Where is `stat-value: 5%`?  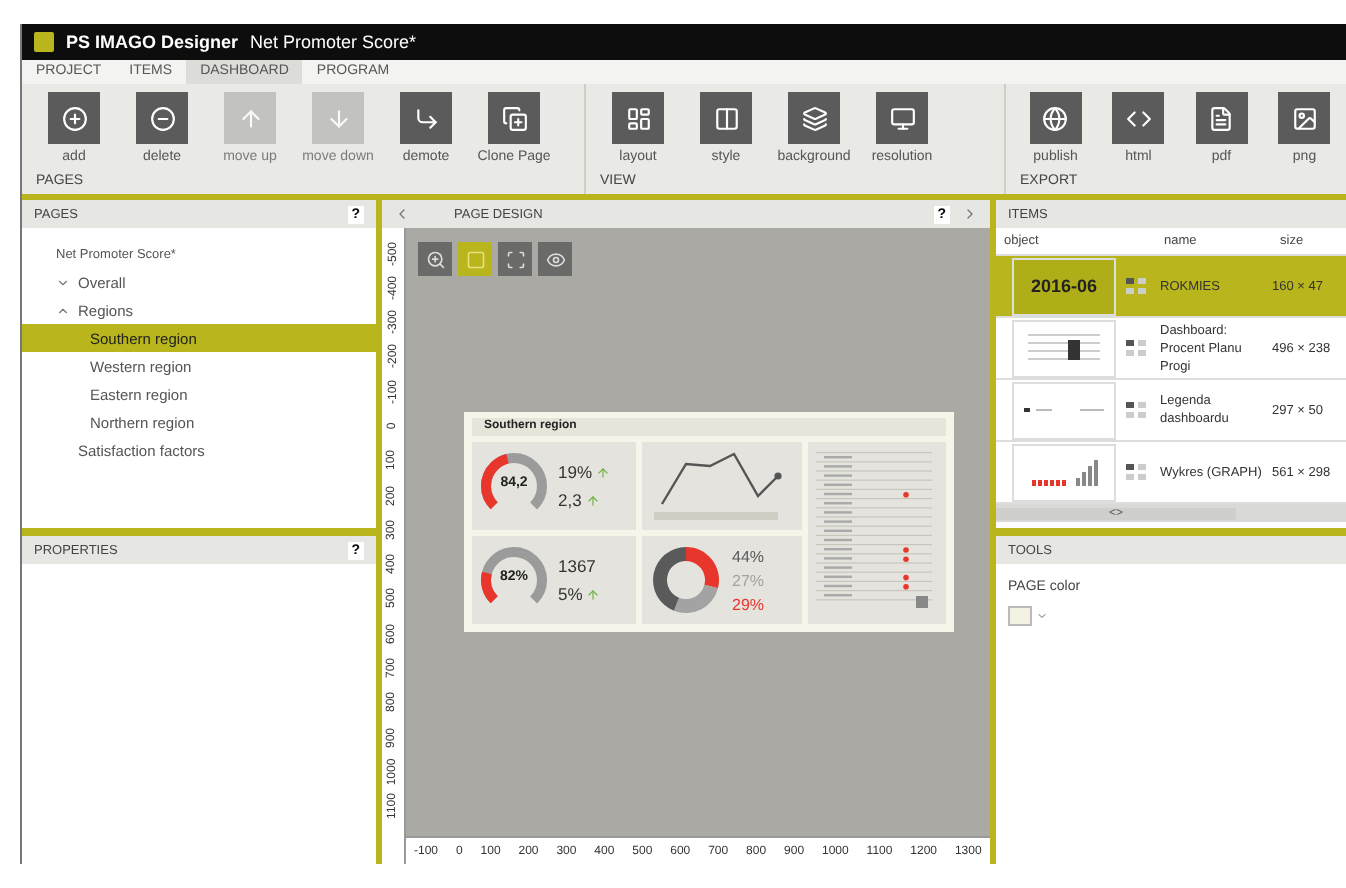
stat-value: 5% is located at coordinates (570, 594).